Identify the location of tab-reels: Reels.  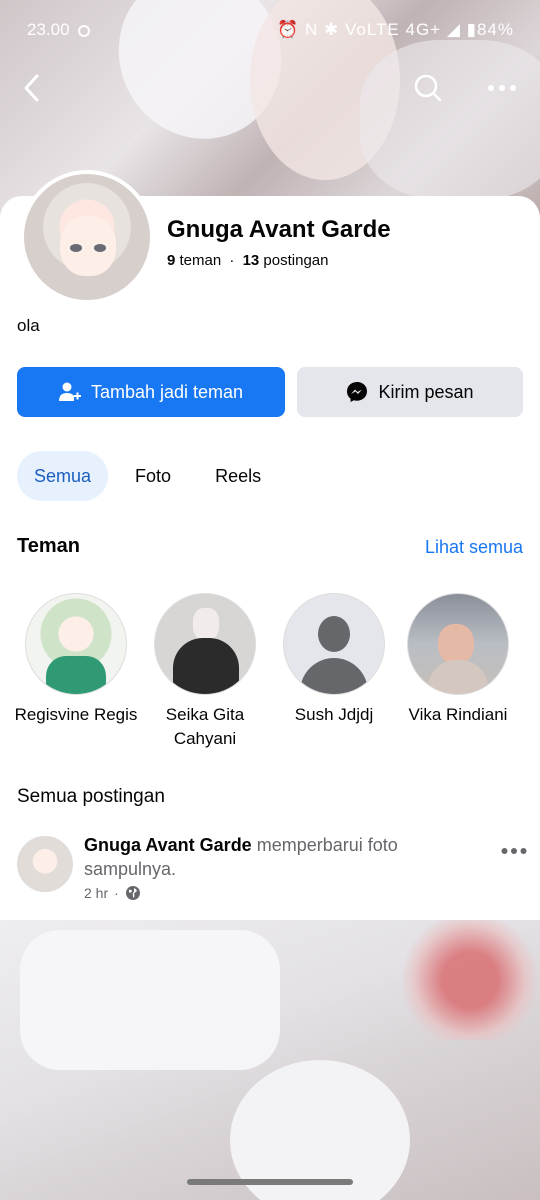
(238, 476).